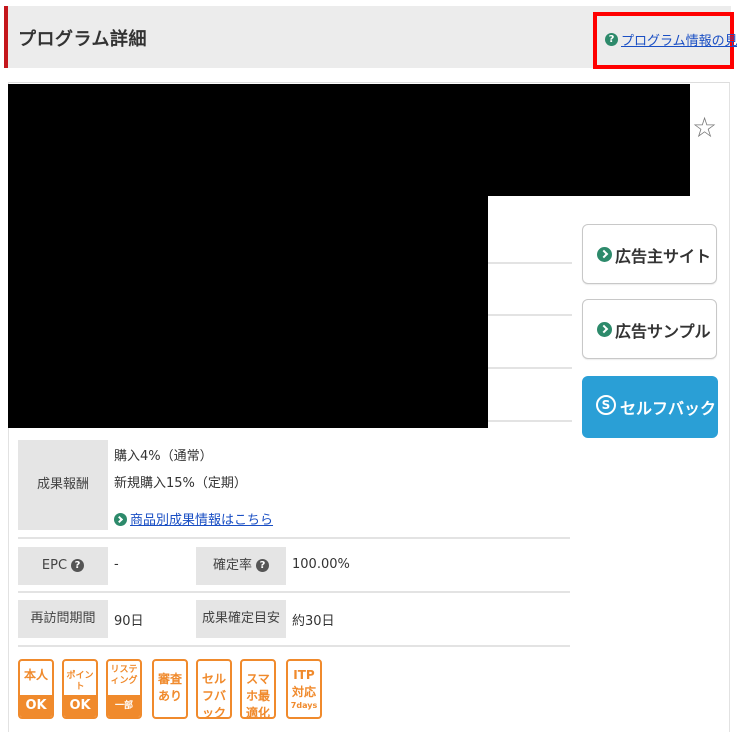 This screenshot has height=737, width=737. Describe the element at coordinates (54, 565) in the screenshot. I see `epc-label: EPC` at that location.